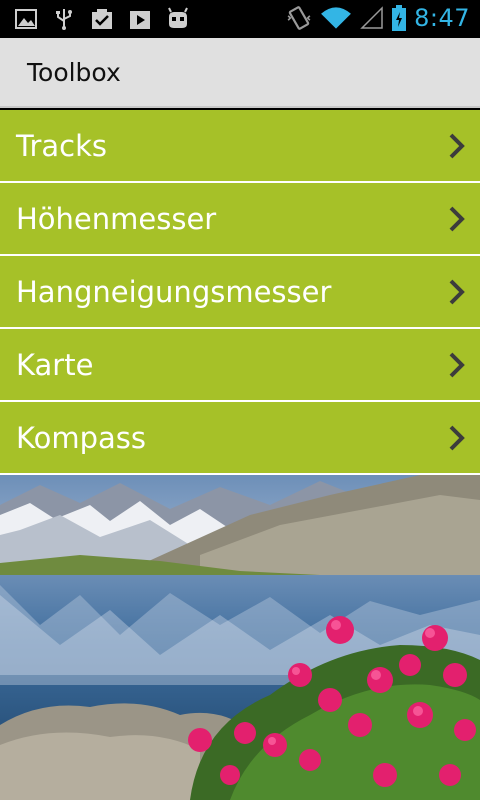 The image size is (480, 800). I want to click on menu-item-label: Karte, so click(55, 365).